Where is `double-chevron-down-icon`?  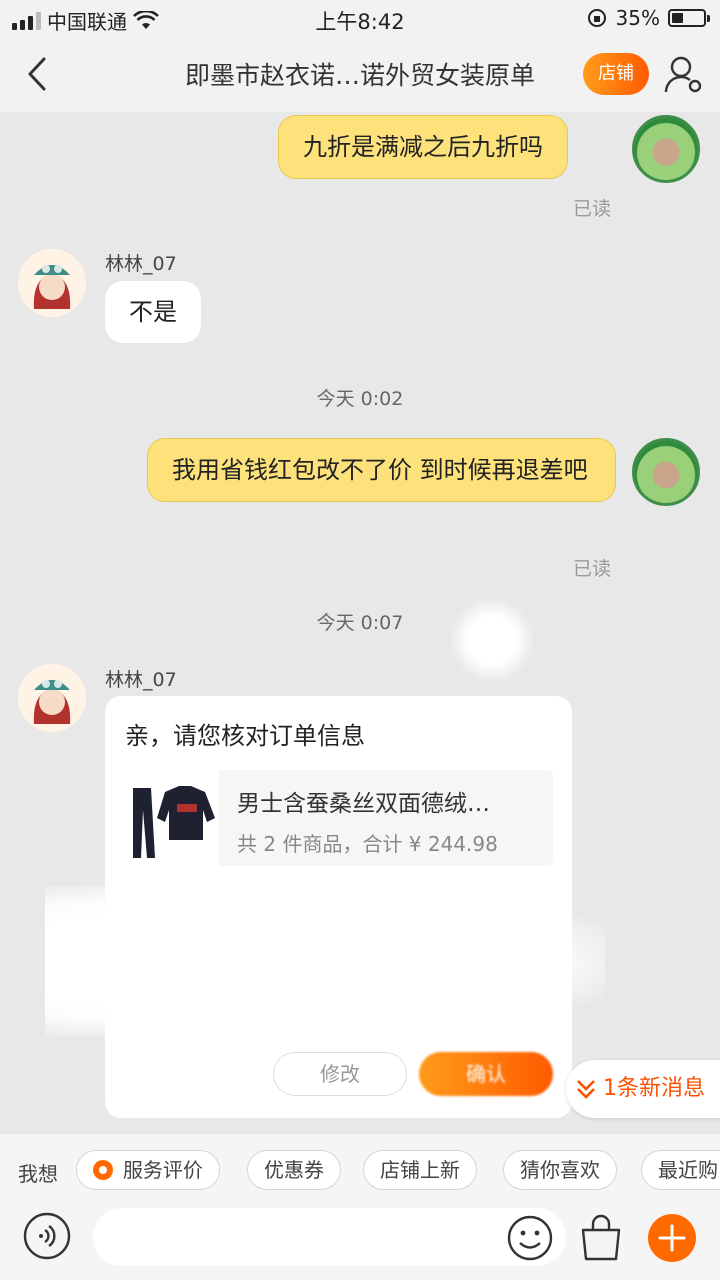 double-chevron-down-icon is located at coordinates (586, 1089).